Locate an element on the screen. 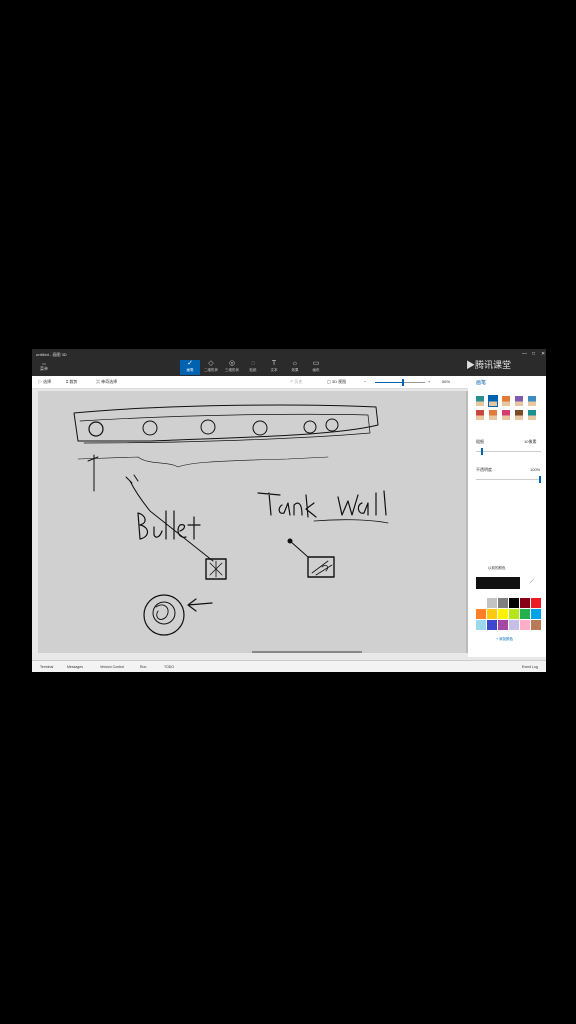 Image resolution: width=576 pixels, height=1024 pixels. sketch-drawing is located at coordinates (231, 520).